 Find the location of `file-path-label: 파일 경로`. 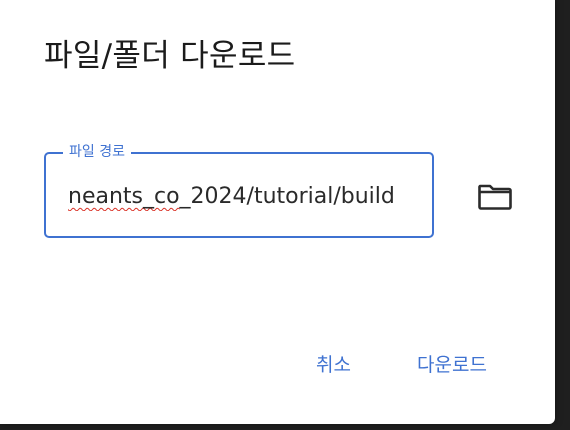

file-path-label: 파일 경로 is located at coordinates (97, 152).